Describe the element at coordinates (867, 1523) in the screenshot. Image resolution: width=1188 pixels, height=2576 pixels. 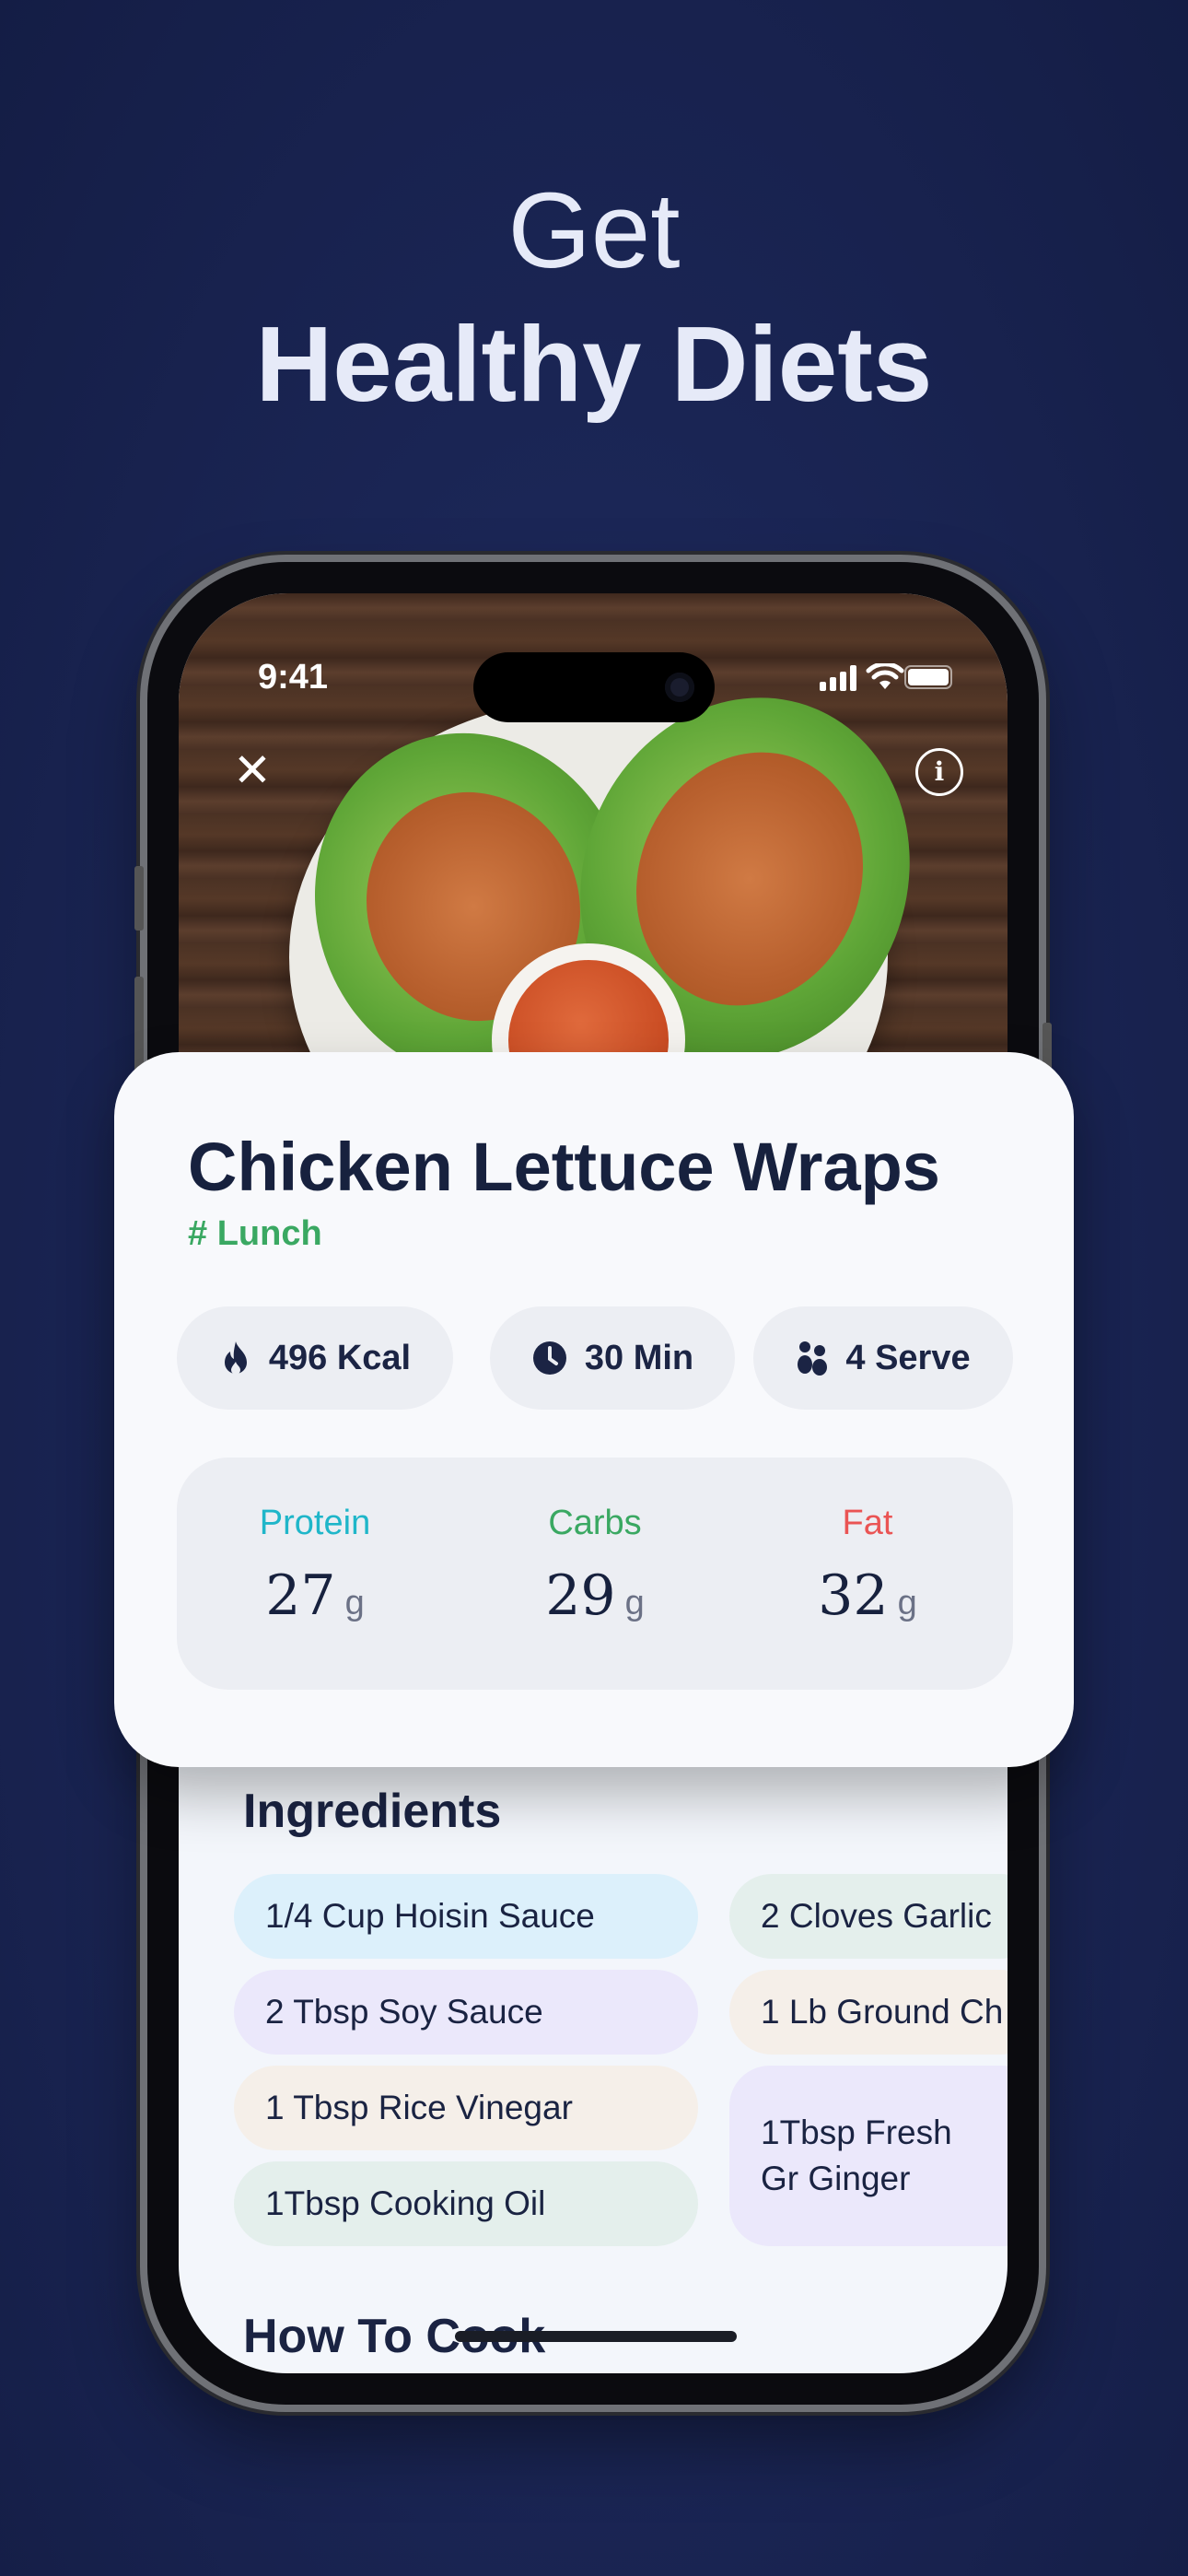
I see `macro-label: Fat` at that location.